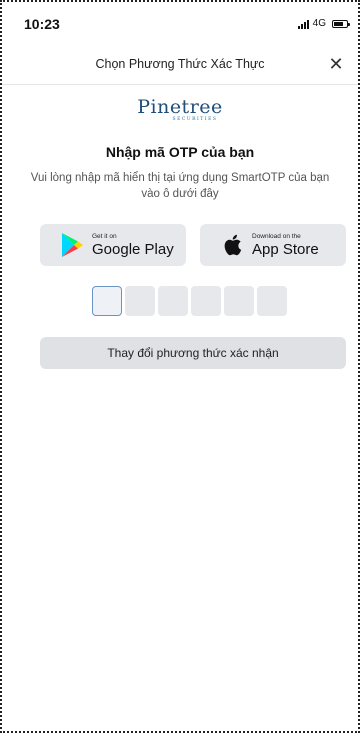 The height and width of the screenshot is (737, 364). What do you see at coordinates (285, 249) in the screenshot?
I see `app-store-big-label: App Store` at bounding box center [285, 249].